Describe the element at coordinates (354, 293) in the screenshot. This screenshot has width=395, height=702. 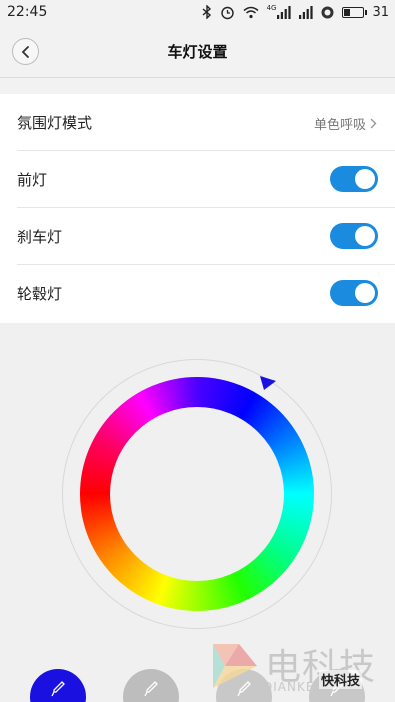
I see `wheel-light-toggle` at that location.